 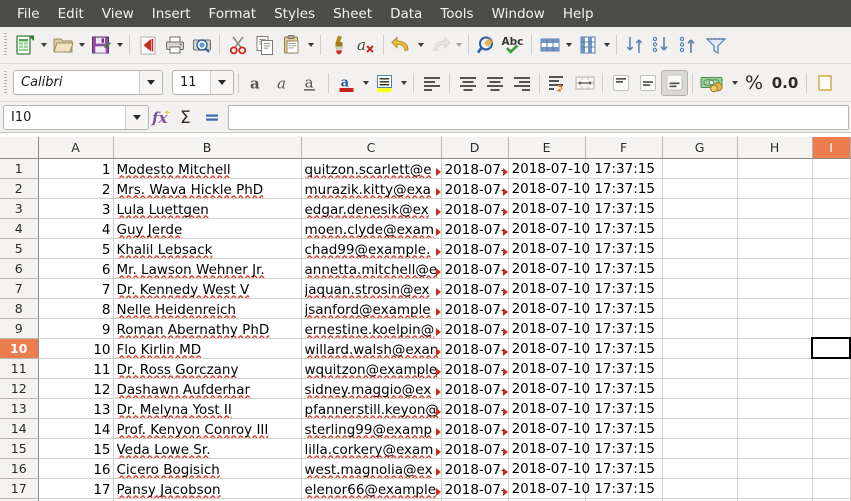 I want to click on cell-B8: Nelle Heidenreich, so click(x=207, y=308).